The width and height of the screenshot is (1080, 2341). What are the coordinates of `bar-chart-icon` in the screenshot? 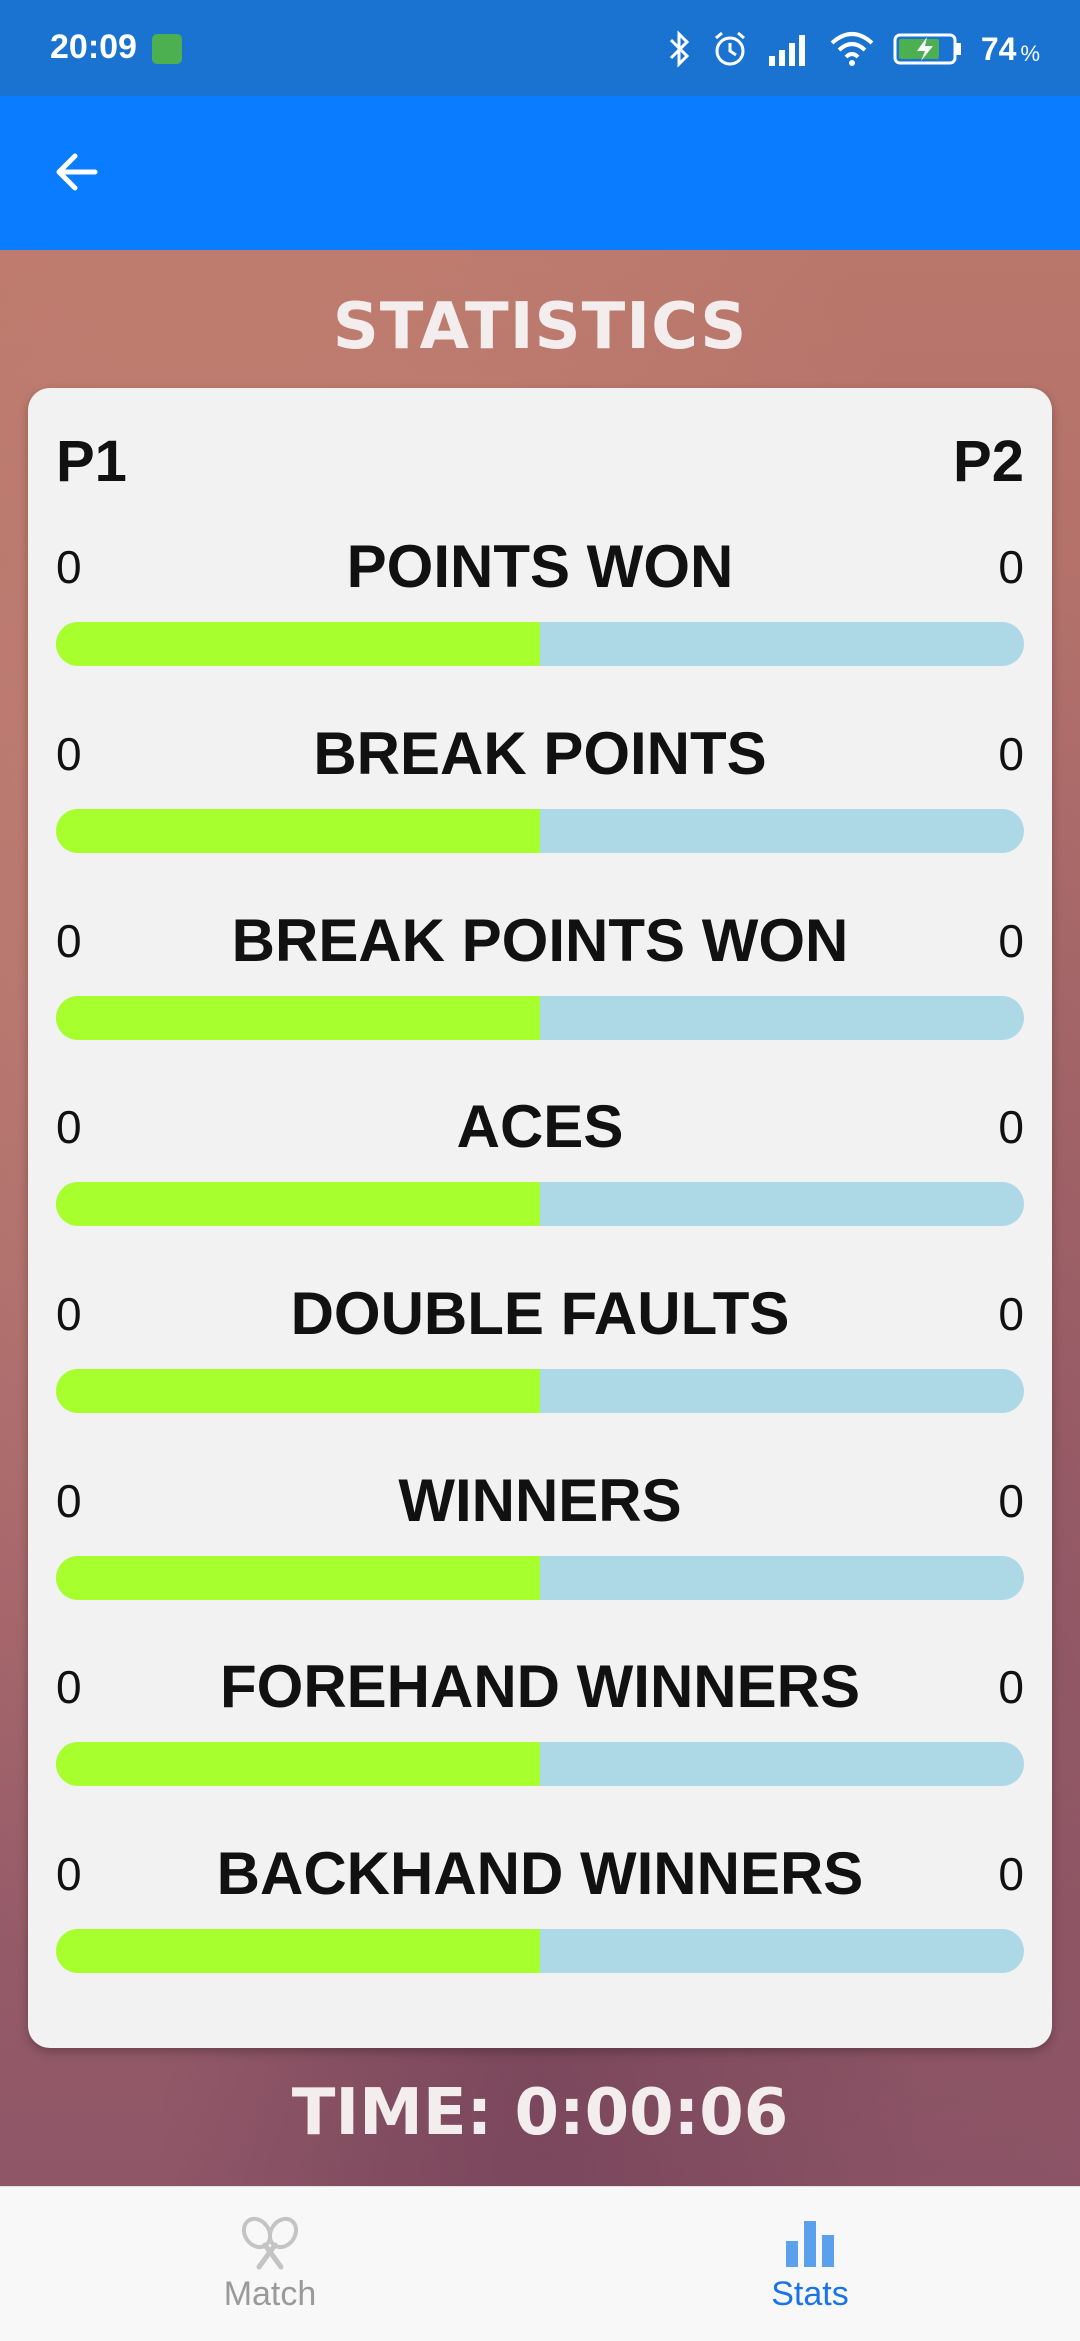 It's located at (810, 2243).